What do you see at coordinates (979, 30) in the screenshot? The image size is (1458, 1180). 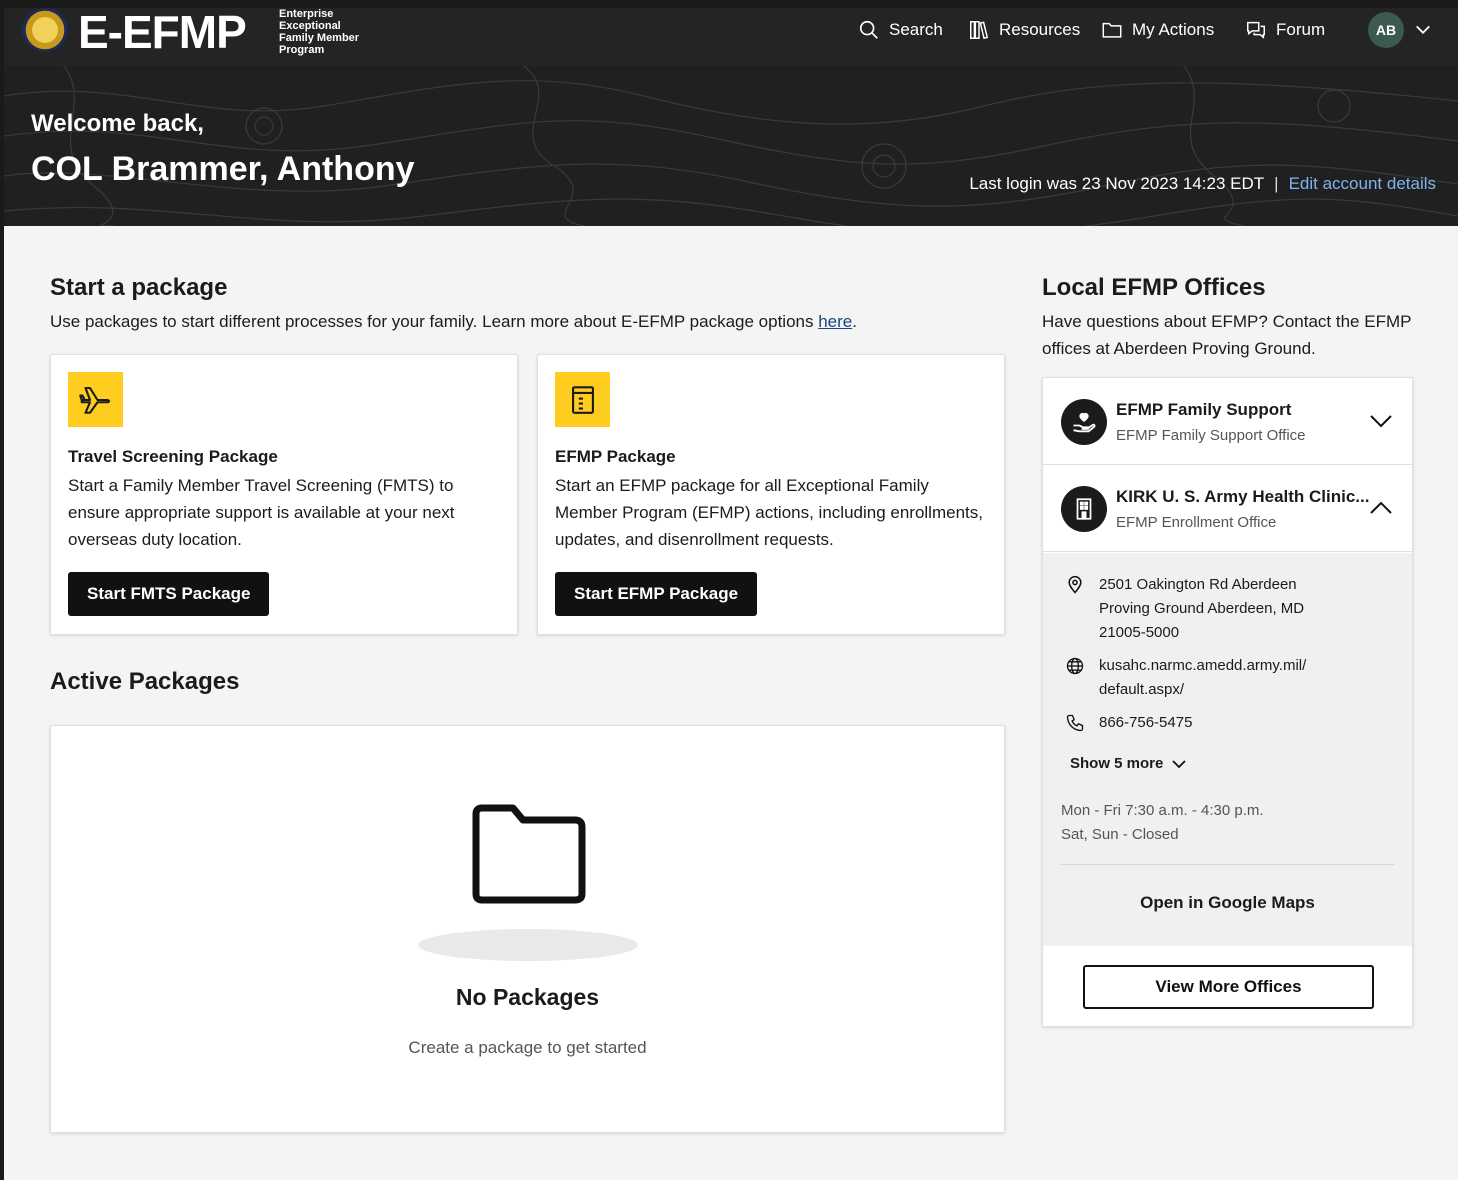 I see `books-icon` at bounding box center [979, 30].